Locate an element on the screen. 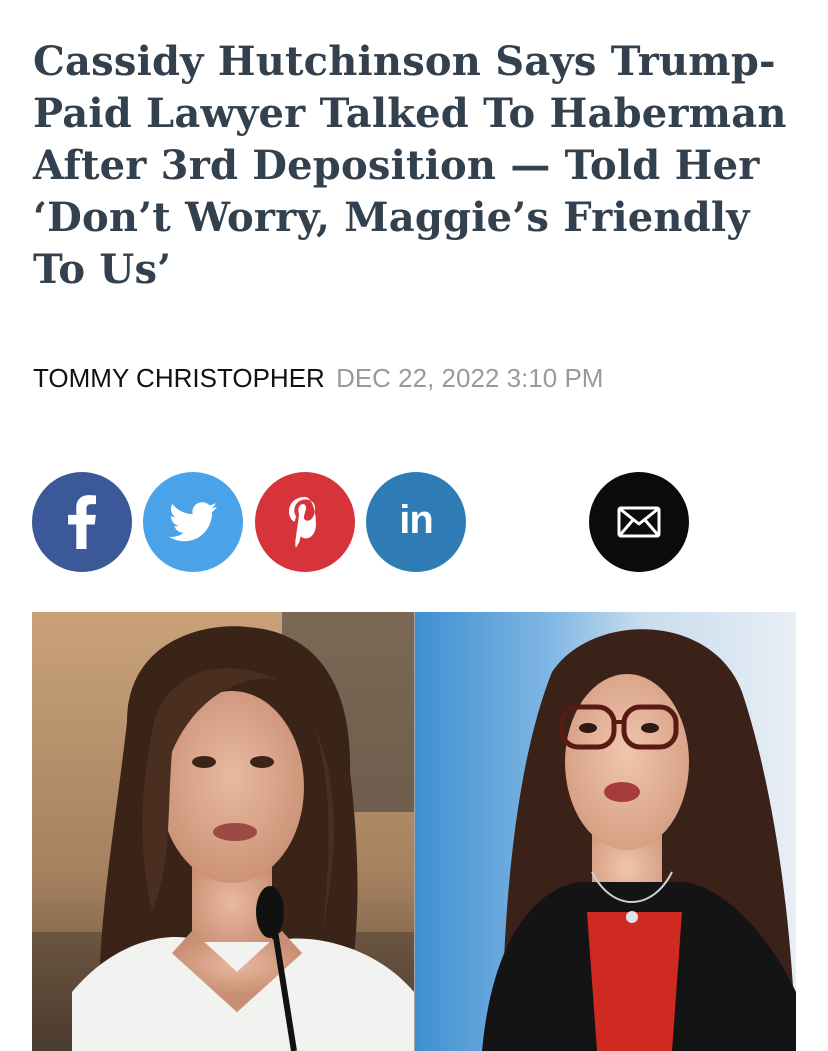 Image resolution: width=828 pixels, height=1051 pixels. pinterest-share-button is located at coordinates (305, 522).